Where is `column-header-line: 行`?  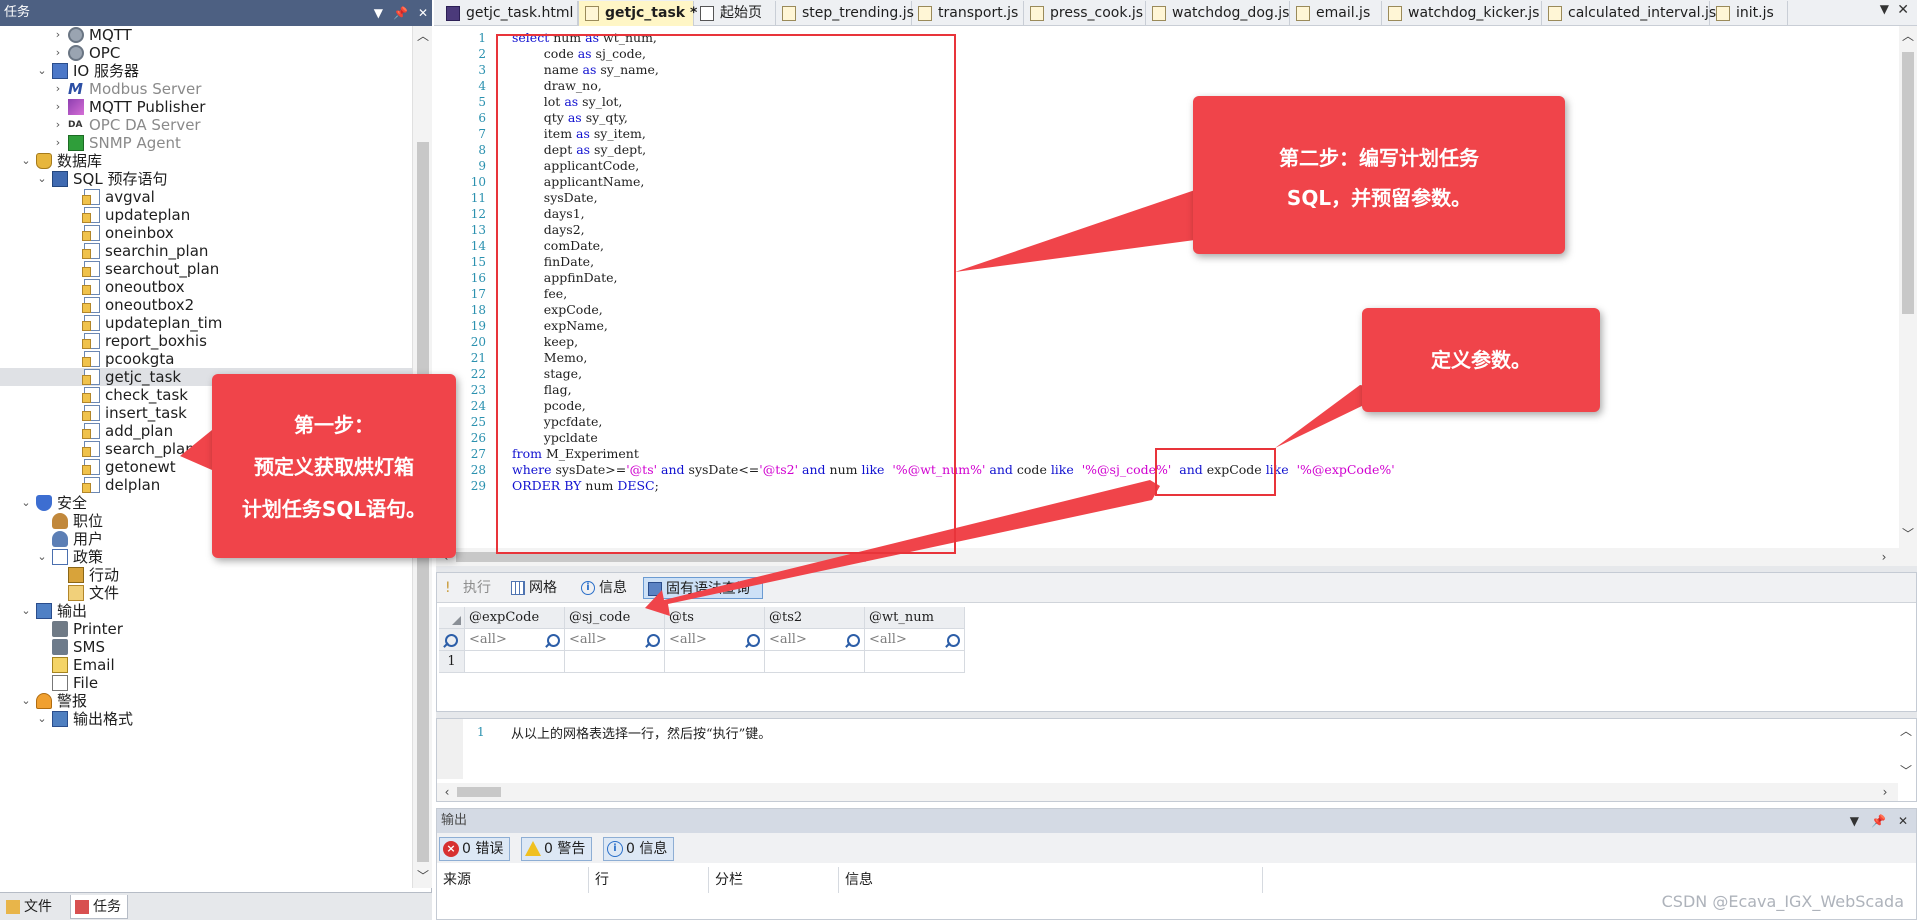 column-header-line: 行 is located at coordinates (649, 880).